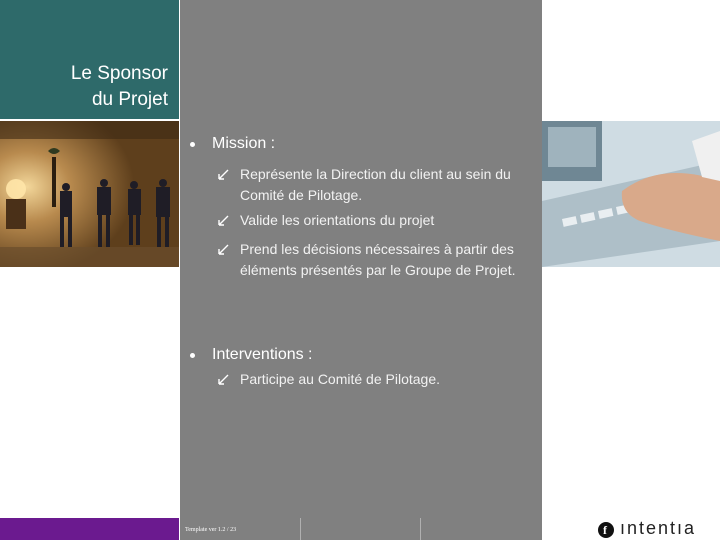 Image resolution: width=720 pixels, height=540 pixels. I want to click on business-people-photo, so click(89, 194).